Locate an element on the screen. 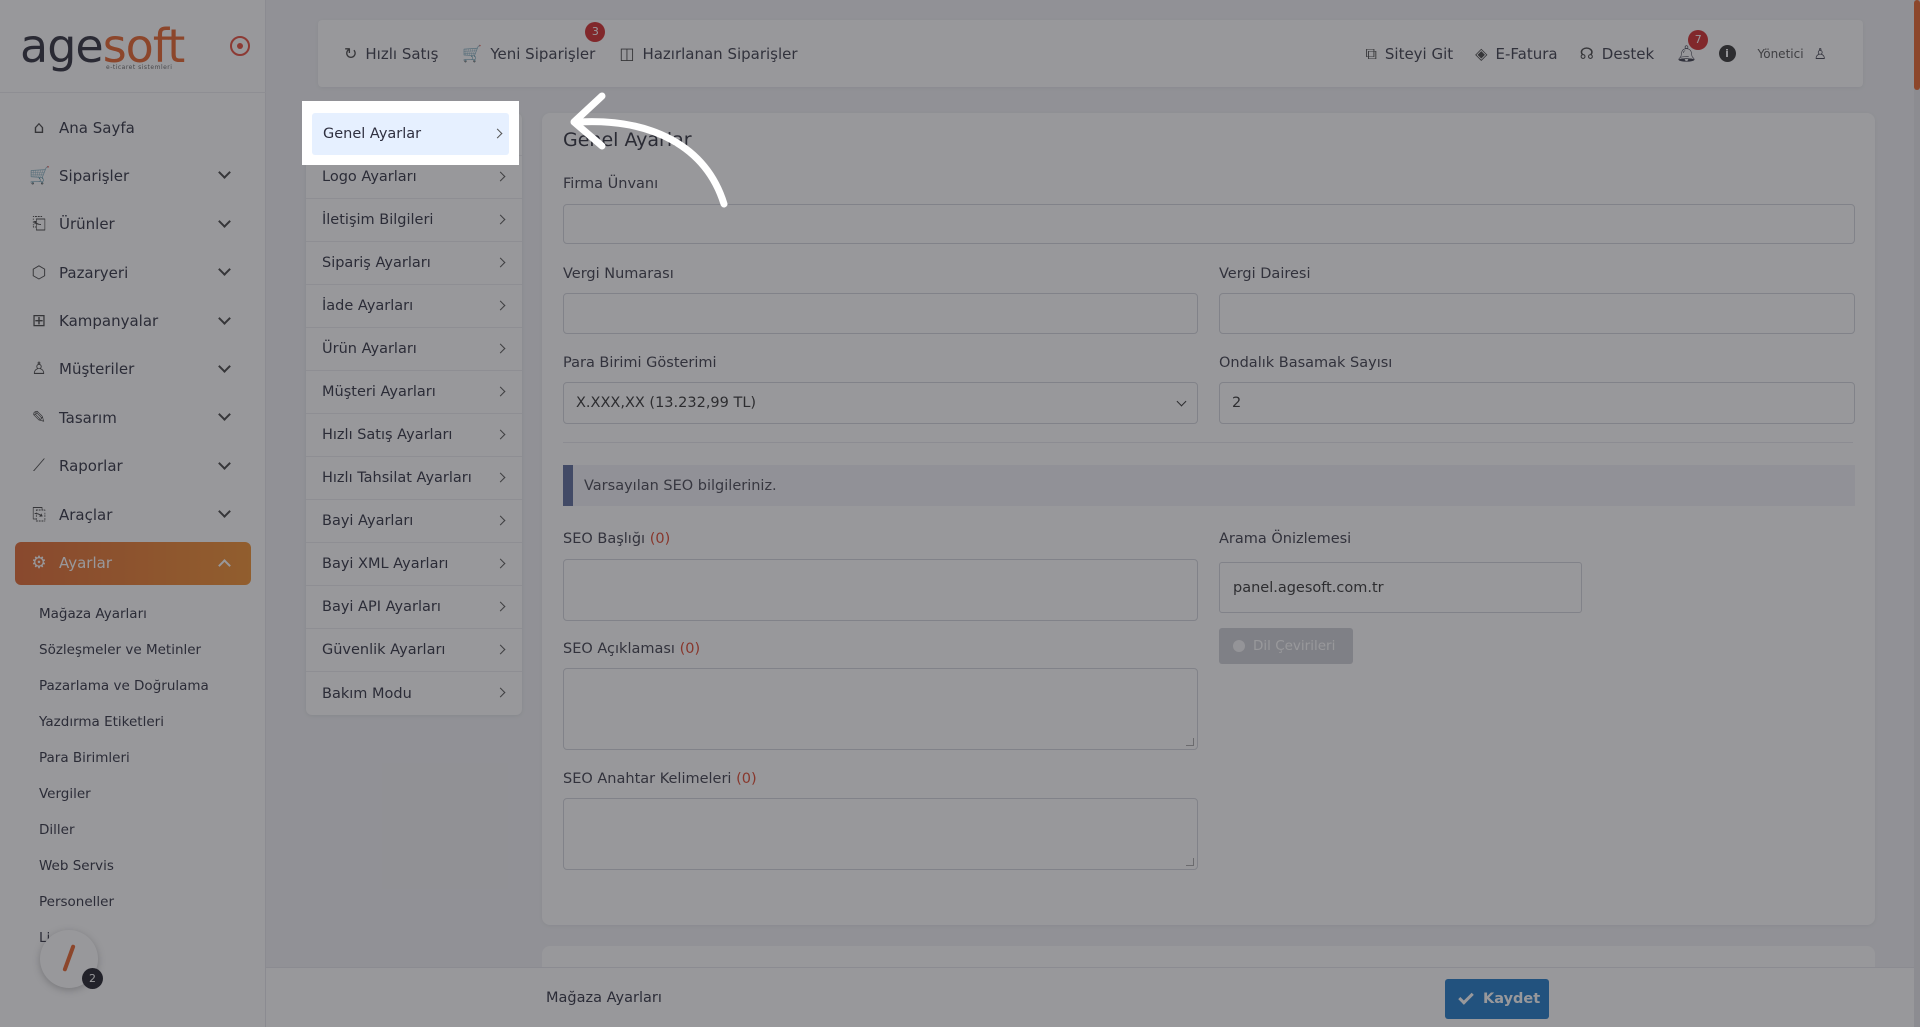  top-right-link-label: Destek is located at coordinates (1628, 53).